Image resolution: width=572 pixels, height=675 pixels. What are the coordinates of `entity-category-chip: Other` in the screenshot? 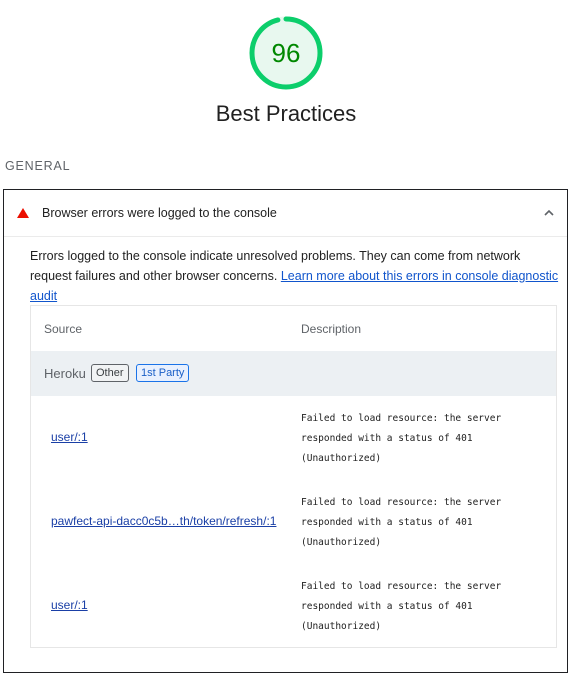 It's located at (110, 373).